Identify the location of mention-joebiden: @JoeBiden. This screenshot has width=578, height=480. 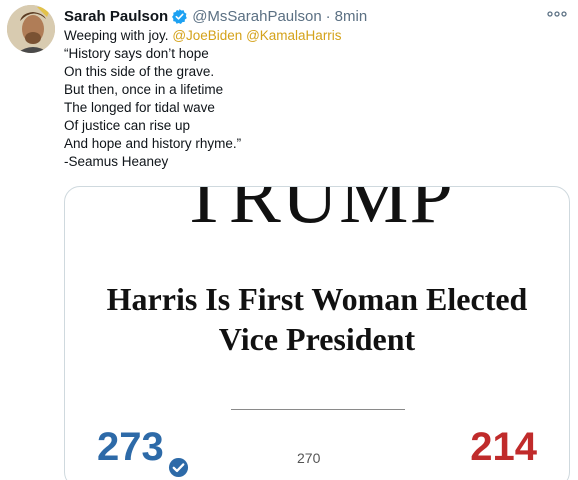
(207, 35).